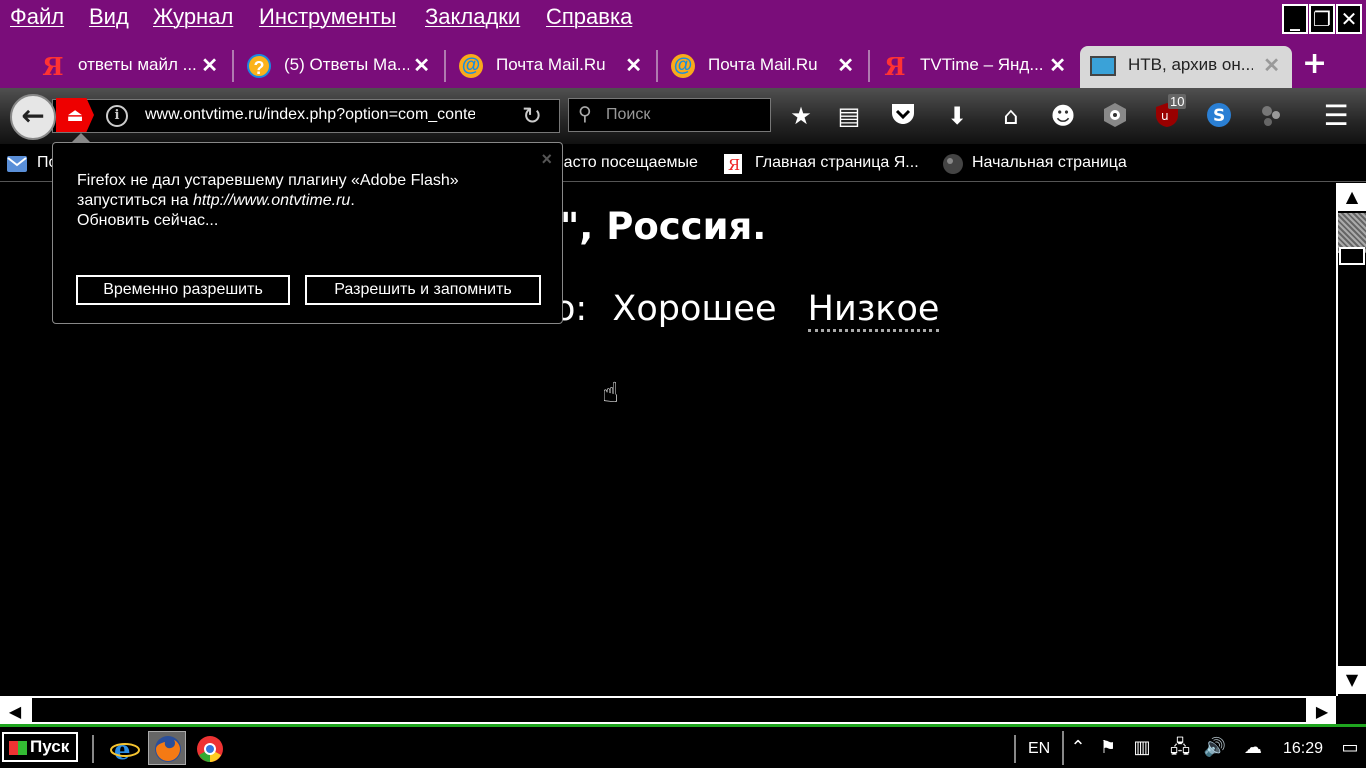 This screenshot has width=1366, height=768. I want to click on close-popup-icon: ×, so click(546, 159).